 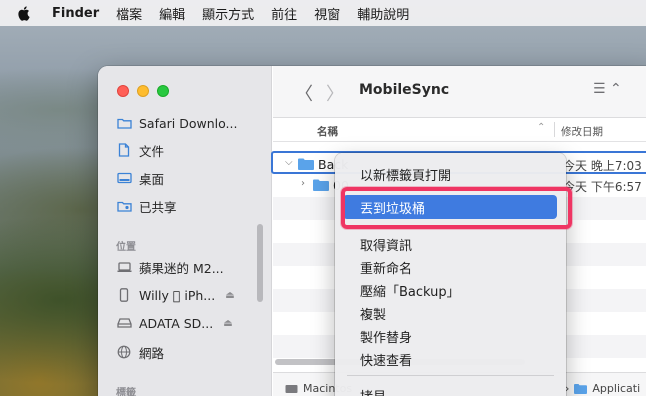 I want to click on sidebar-item-network: 網路, so click(x=140, y=352).